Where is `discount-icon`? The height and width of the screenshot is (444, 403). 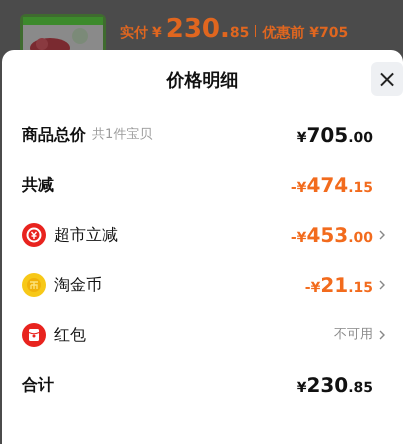 discount-icon is located at coordinates (34, 235).